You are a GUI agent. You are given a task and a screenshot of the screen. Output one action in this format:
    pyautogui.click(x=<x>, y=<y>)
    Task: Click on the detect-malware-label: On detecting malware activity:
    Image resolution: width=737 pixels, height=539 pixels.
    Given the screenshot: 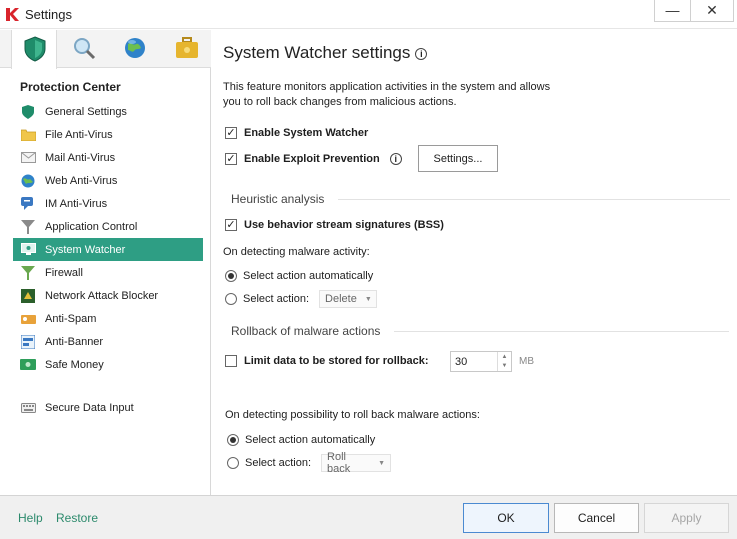 What is the action you would take?
    pyautogui.click(x=296, y=252)
    